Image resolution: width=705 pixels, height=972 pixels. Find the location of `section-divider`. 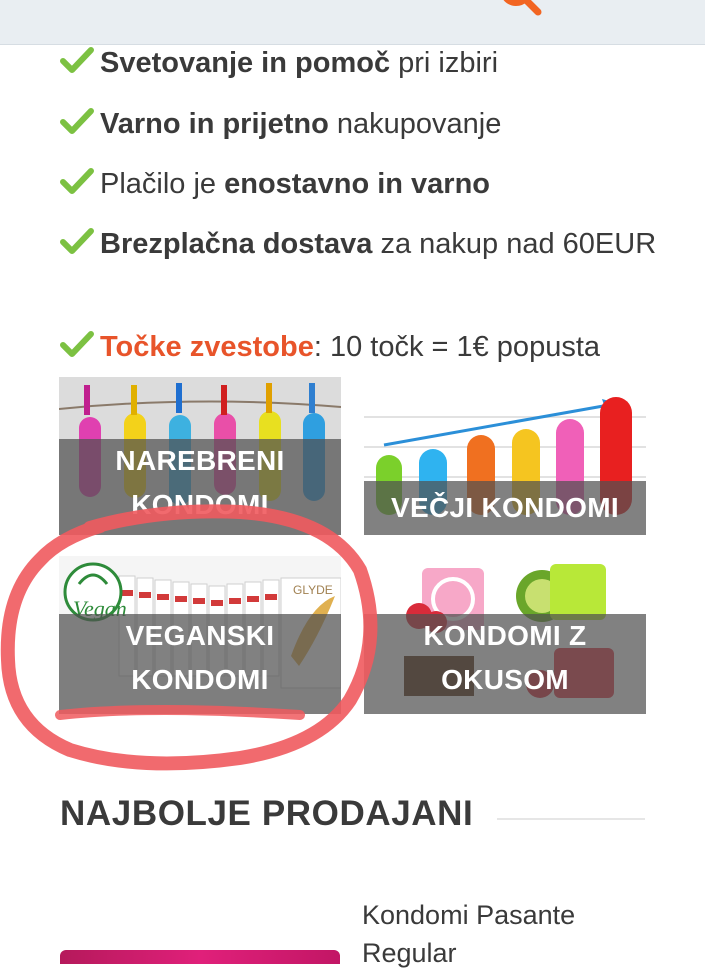

section-divider is located at coordinates (571, 819).